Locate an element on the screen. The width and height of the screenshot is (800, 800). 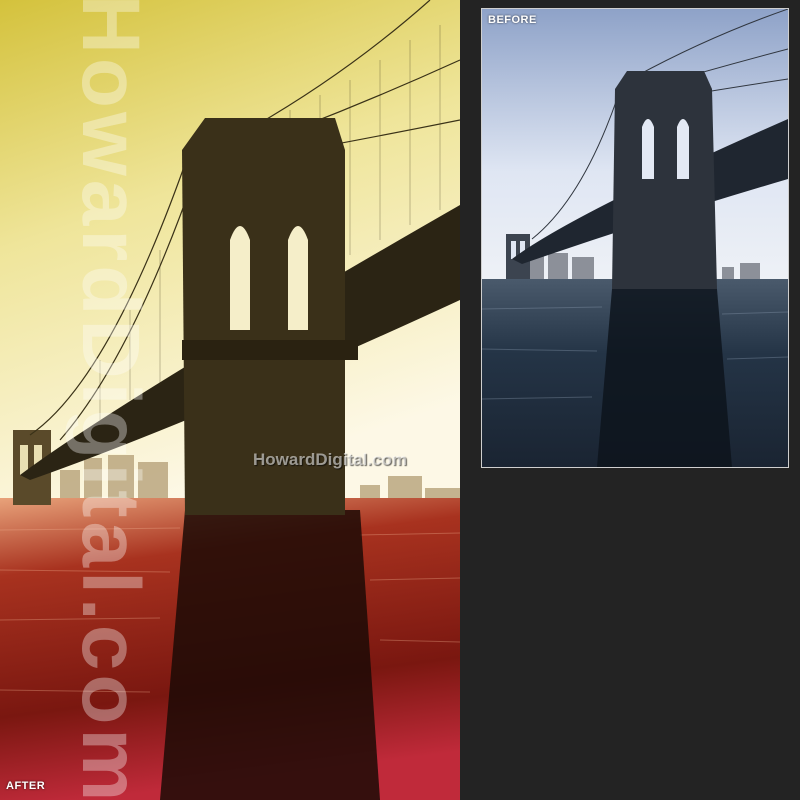
after-watermark-center: HowardDigital.com is located at coordinates (330, 459).